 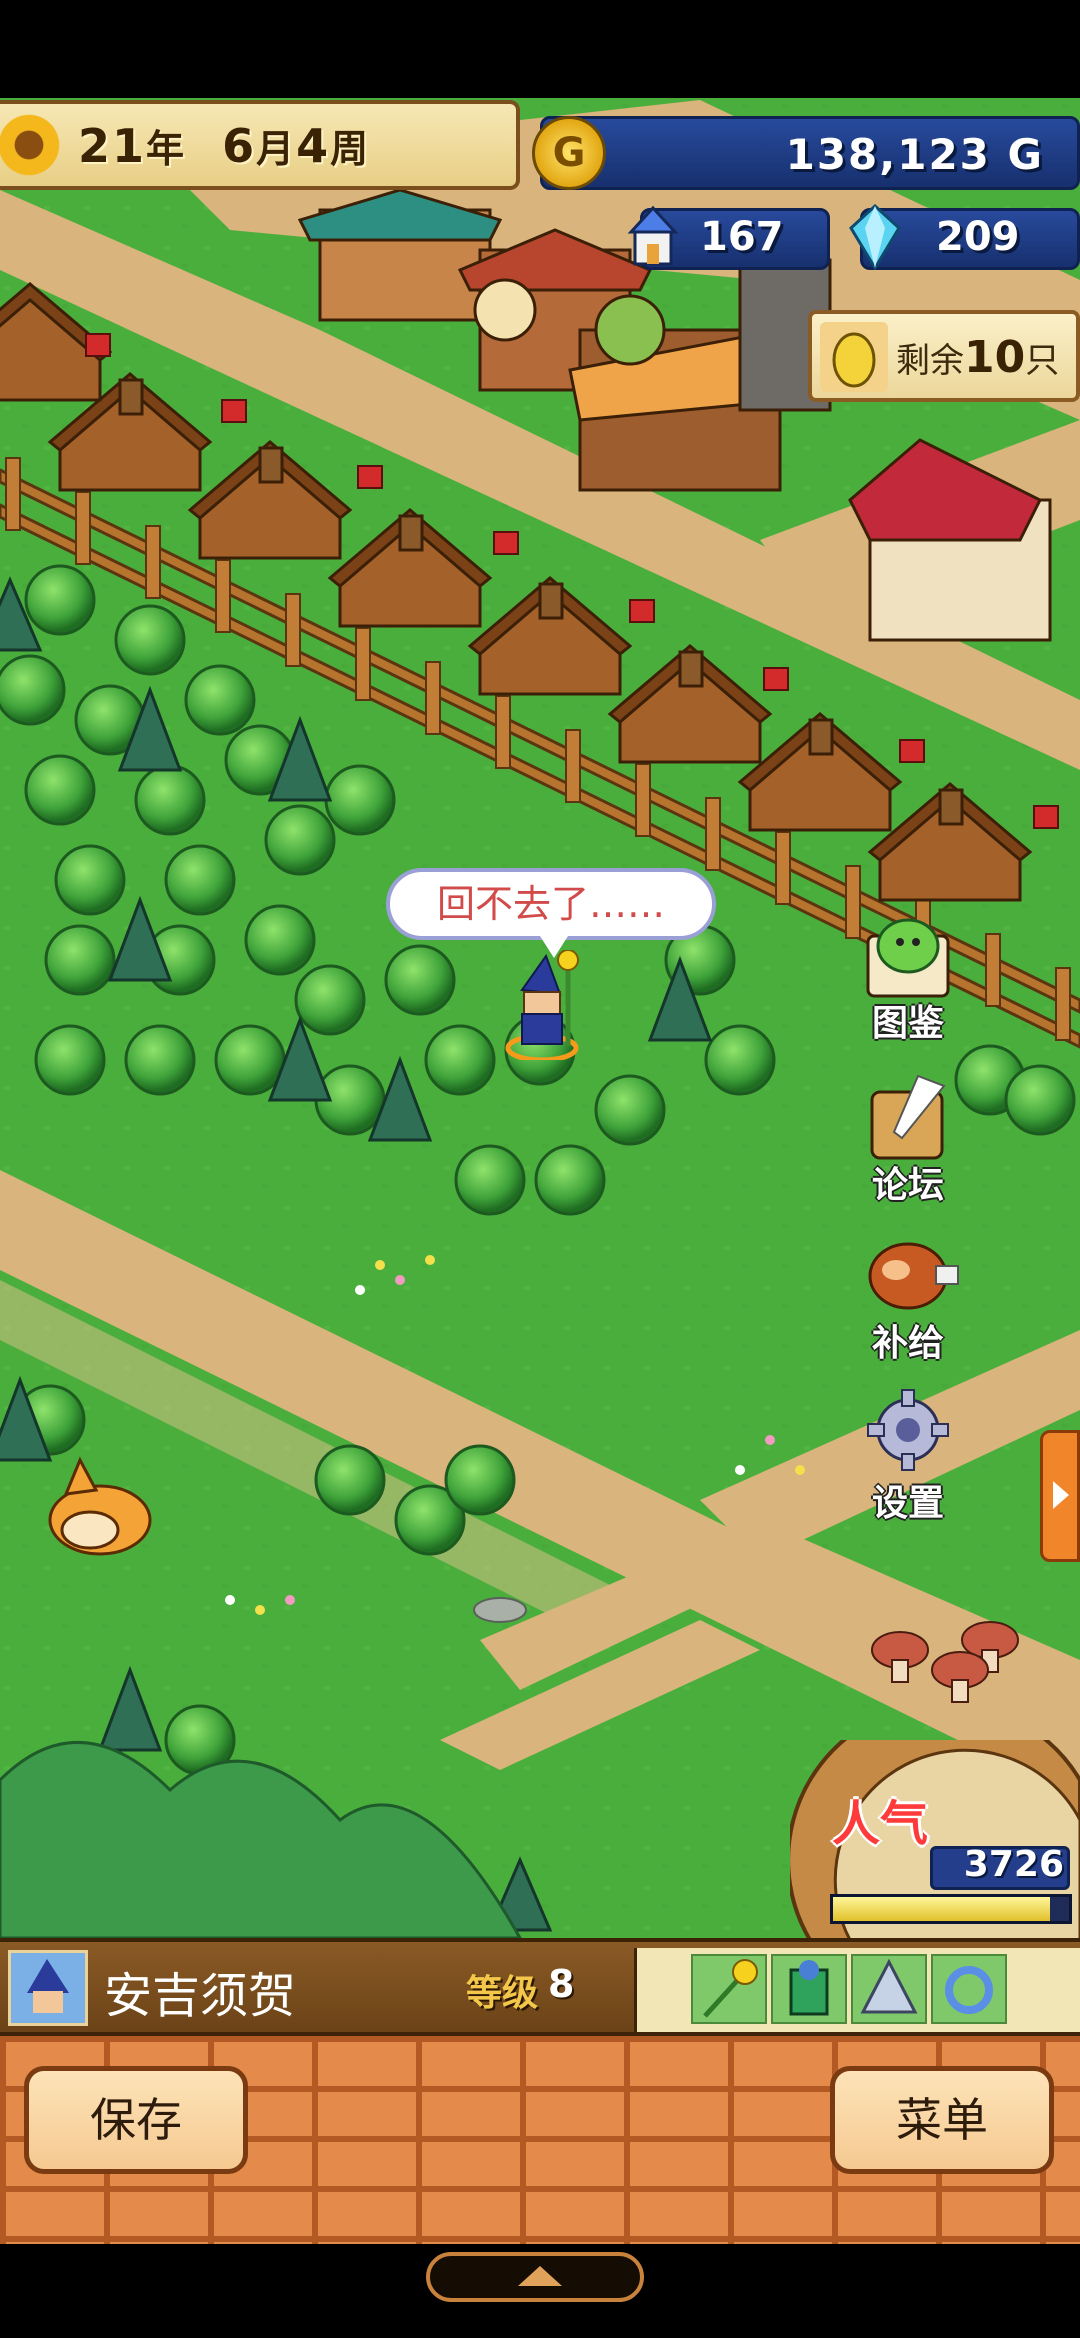 What do you see at coordinates (742, 237) in the screenshot?
I see `population-value: 167` at bounding box center [742, 237].